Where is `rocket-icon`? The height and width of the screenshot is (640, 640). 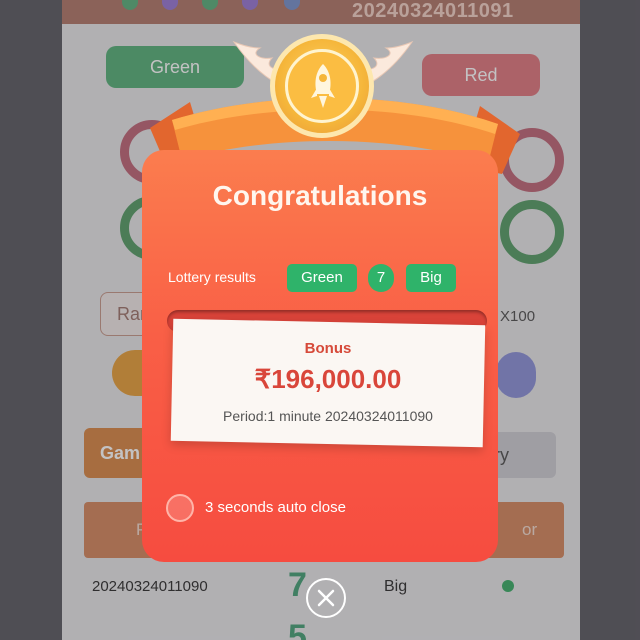 rocket-icon is located at coordinates (323, 86).